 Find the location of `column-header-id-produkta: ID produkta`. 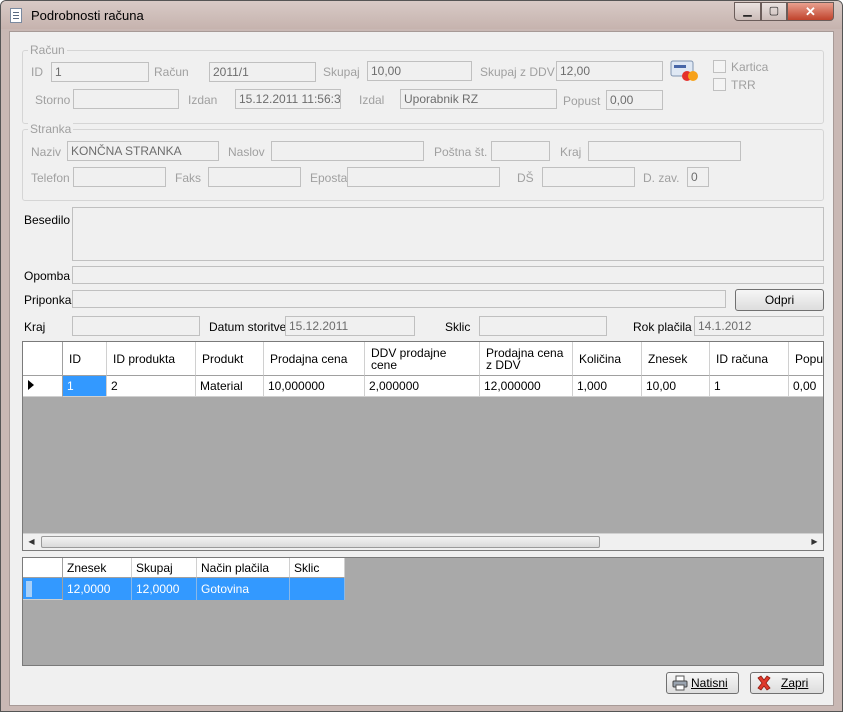

column-header-id-produkta: ID produkta is located at coordinates (151, 359).